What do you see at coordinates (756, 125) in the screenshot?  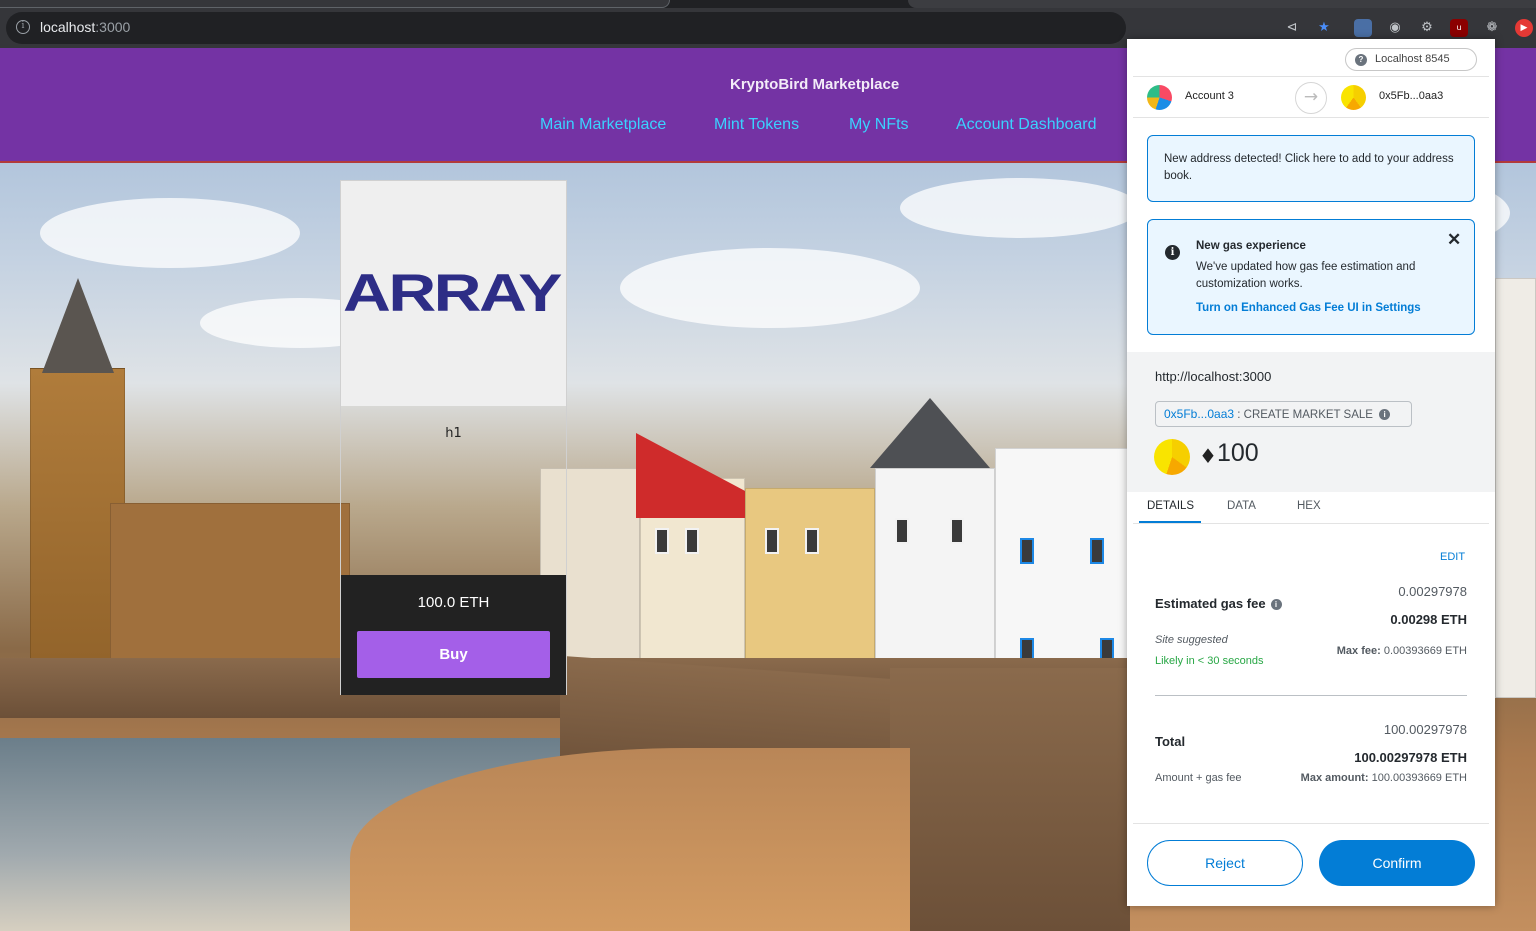 I see `nav-mint-tokens: Mint Tokens` at bounding box center [756, 125].